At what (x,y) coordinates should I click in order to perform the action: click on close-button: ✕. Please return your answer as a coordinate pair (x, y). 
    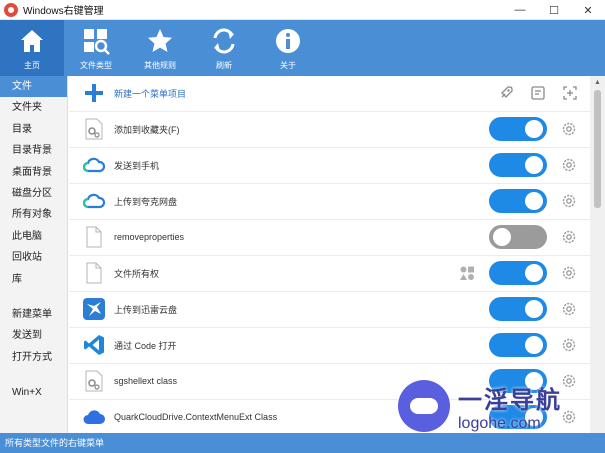
    Looking at the image, I should click on (588, 10).